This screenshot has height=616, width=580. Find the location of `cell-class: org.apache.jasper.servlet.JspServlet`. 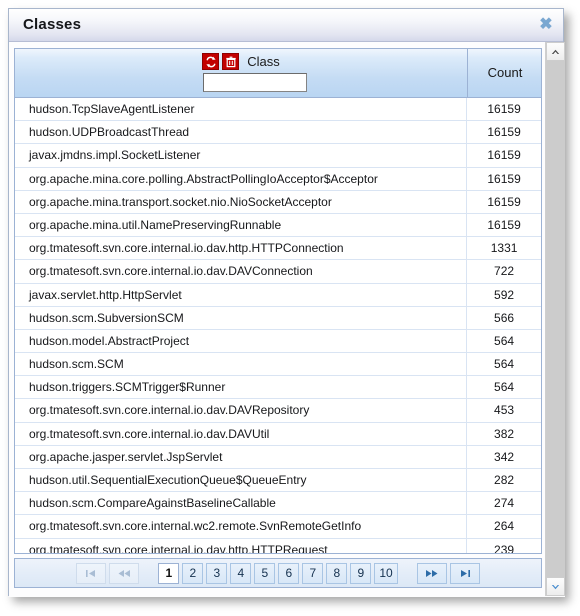

cell-class: org.apache.jasper.servlet.JspServlet is located at coordinates (241, 456).